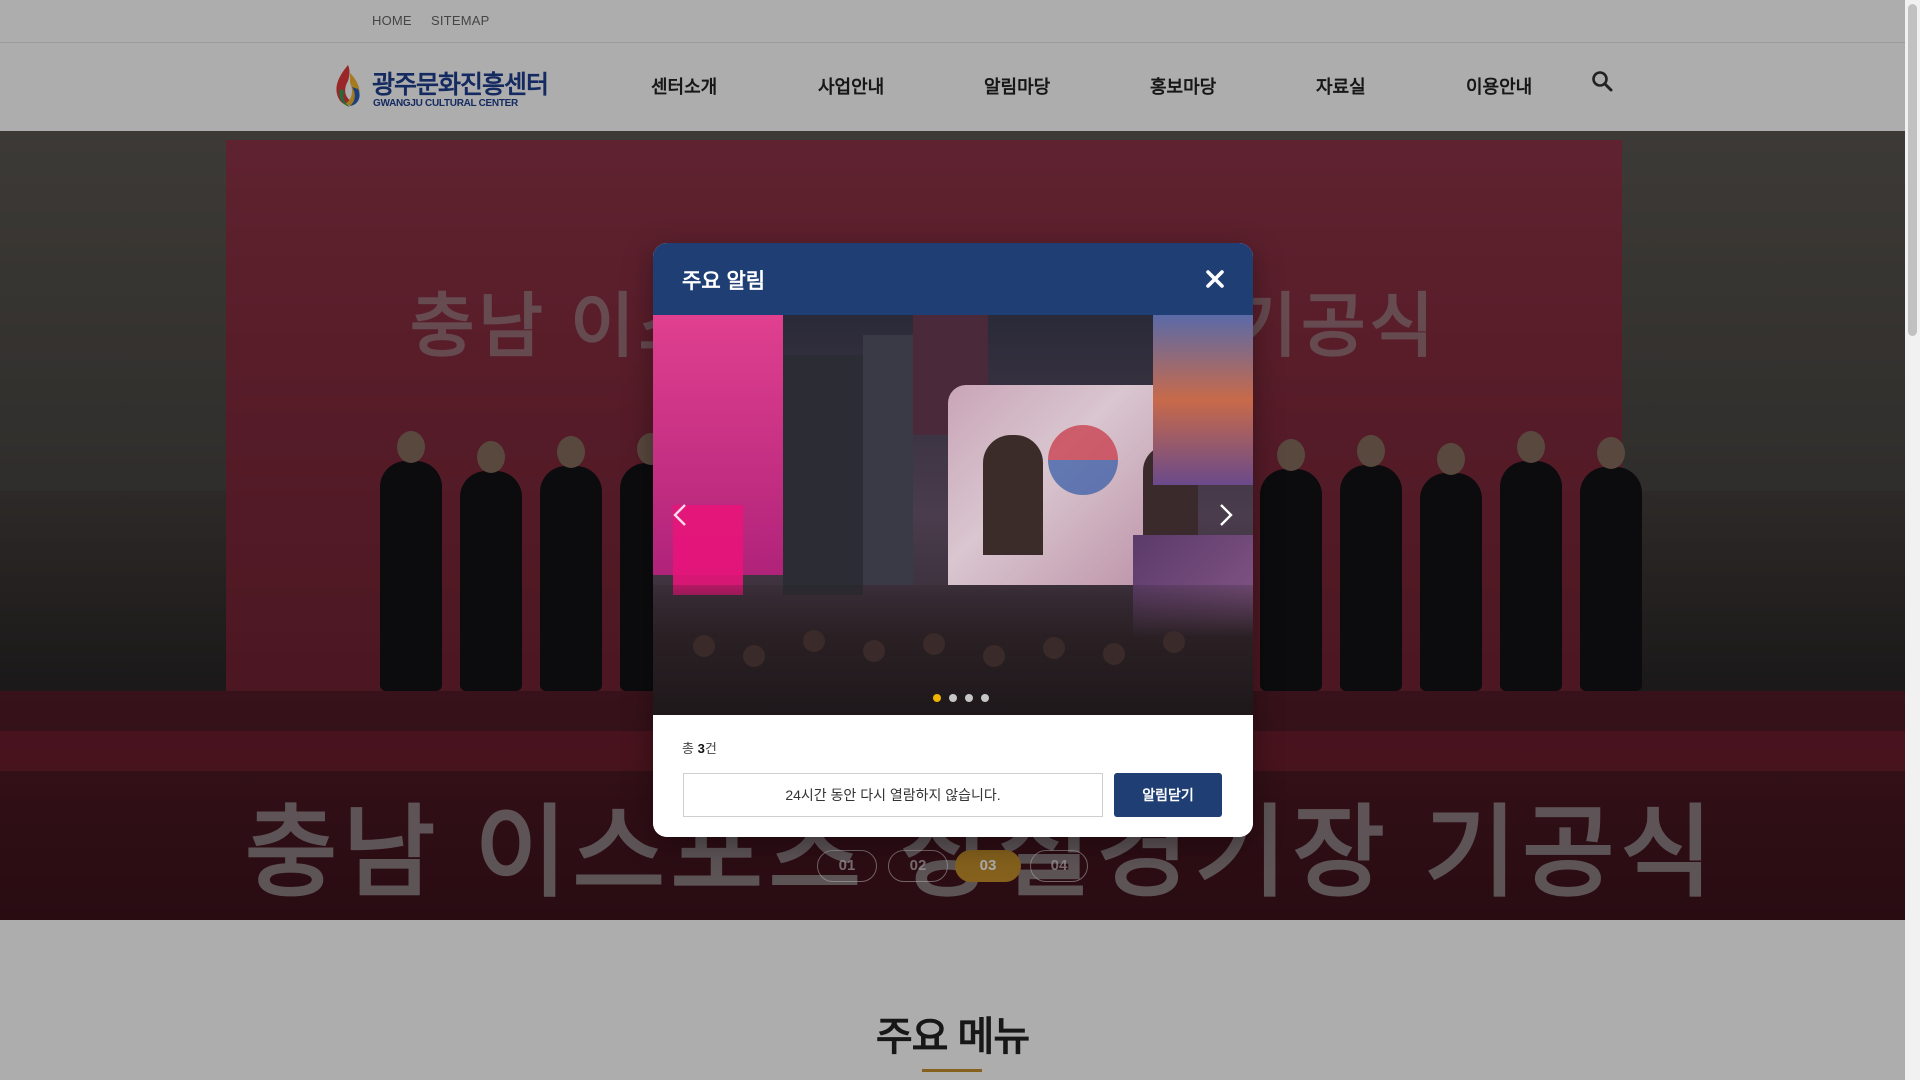  I want to click on scrollbar-thumb, so click(1912, 170).